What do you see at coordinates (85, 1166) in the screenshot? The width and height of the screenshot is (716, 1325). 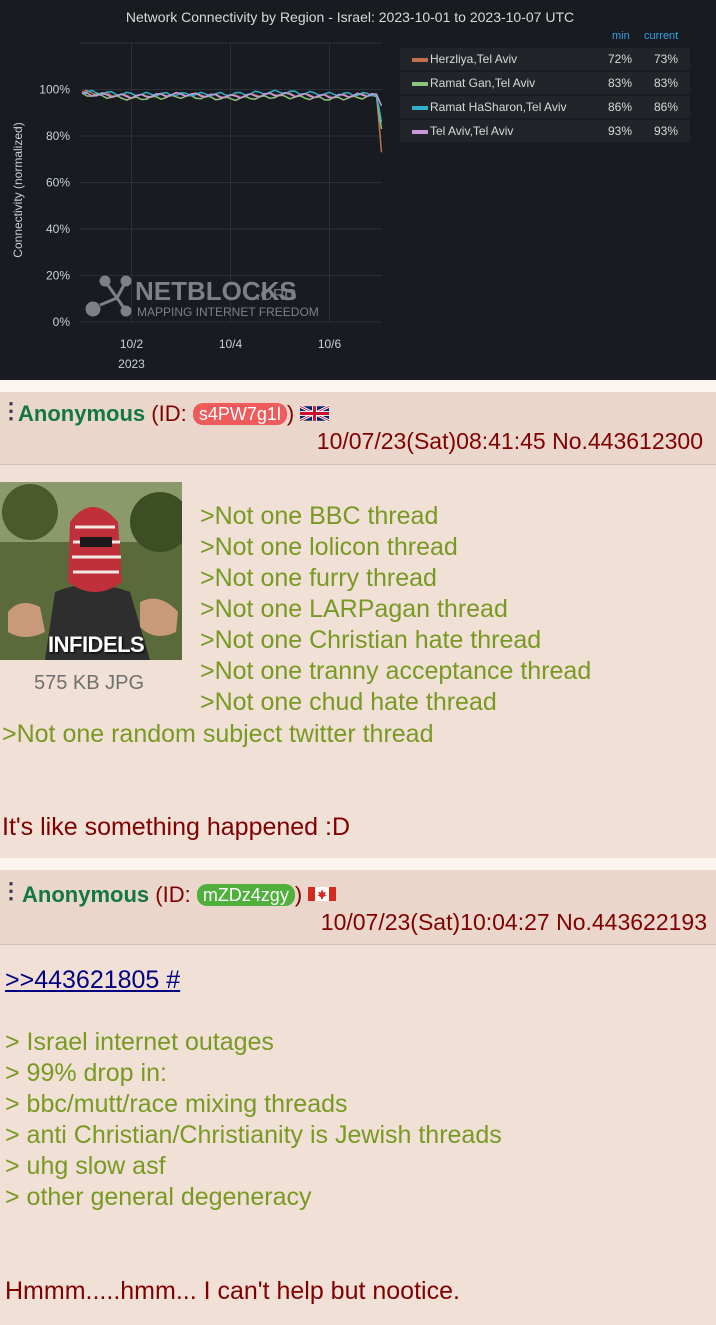 I see `greentext-line: > uhg slow asf` at bounding box center [85, 1166].